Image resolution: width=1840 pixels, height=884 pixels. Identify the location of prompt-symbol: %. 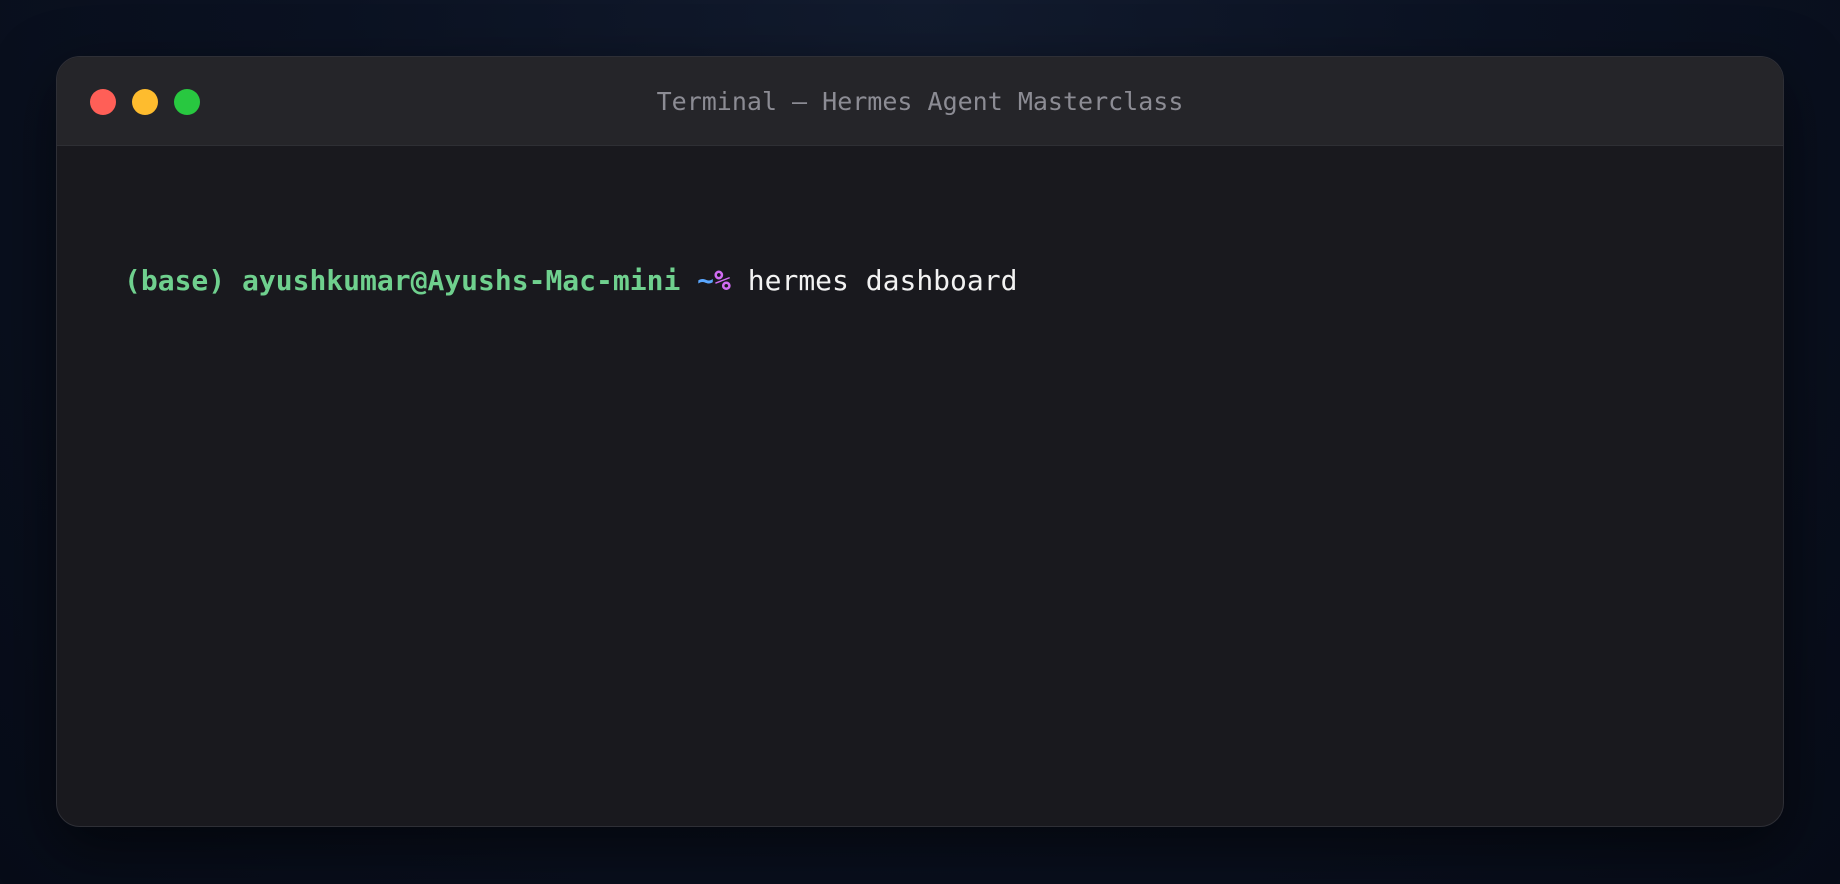
(722, 280).